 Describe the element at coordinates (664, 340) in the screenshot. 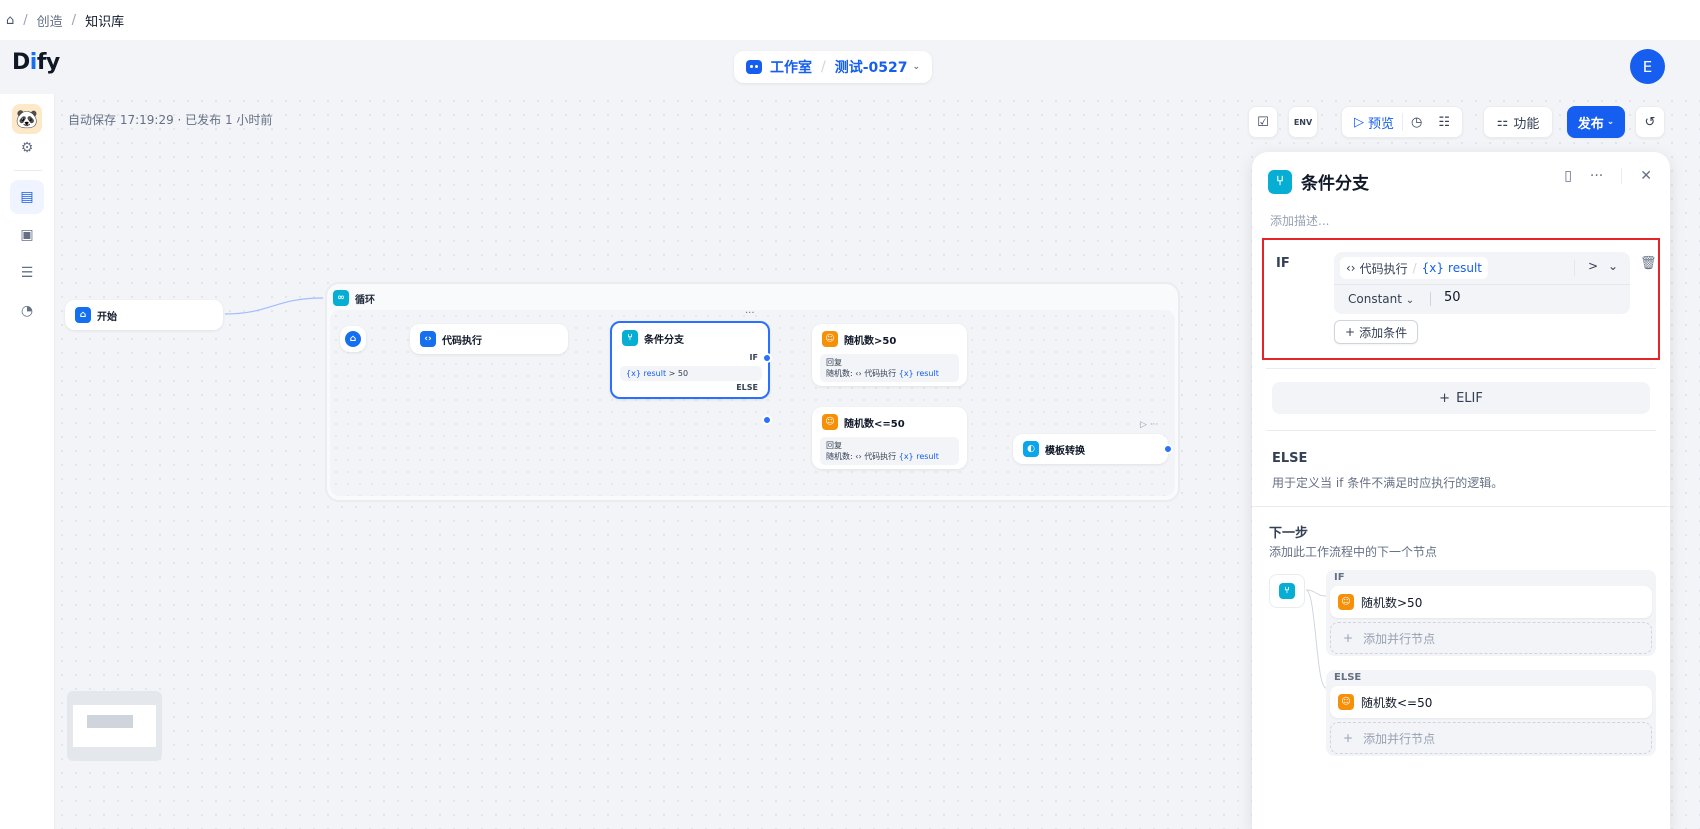

I see `ifelse-node-label: 条件分支` at that location.